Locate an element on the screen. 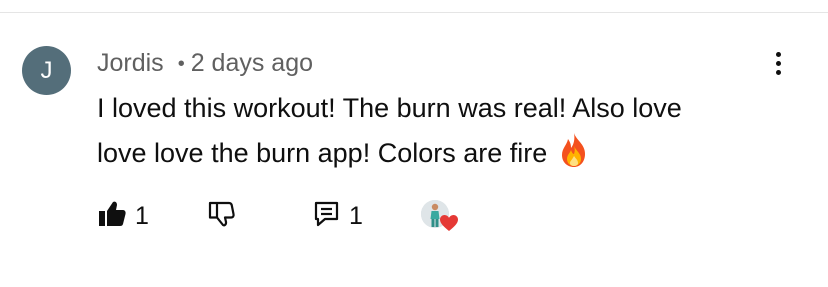 The height and width of the screenshot is (287, 828). author-name: Jordis is located at coordinates (130, 63).